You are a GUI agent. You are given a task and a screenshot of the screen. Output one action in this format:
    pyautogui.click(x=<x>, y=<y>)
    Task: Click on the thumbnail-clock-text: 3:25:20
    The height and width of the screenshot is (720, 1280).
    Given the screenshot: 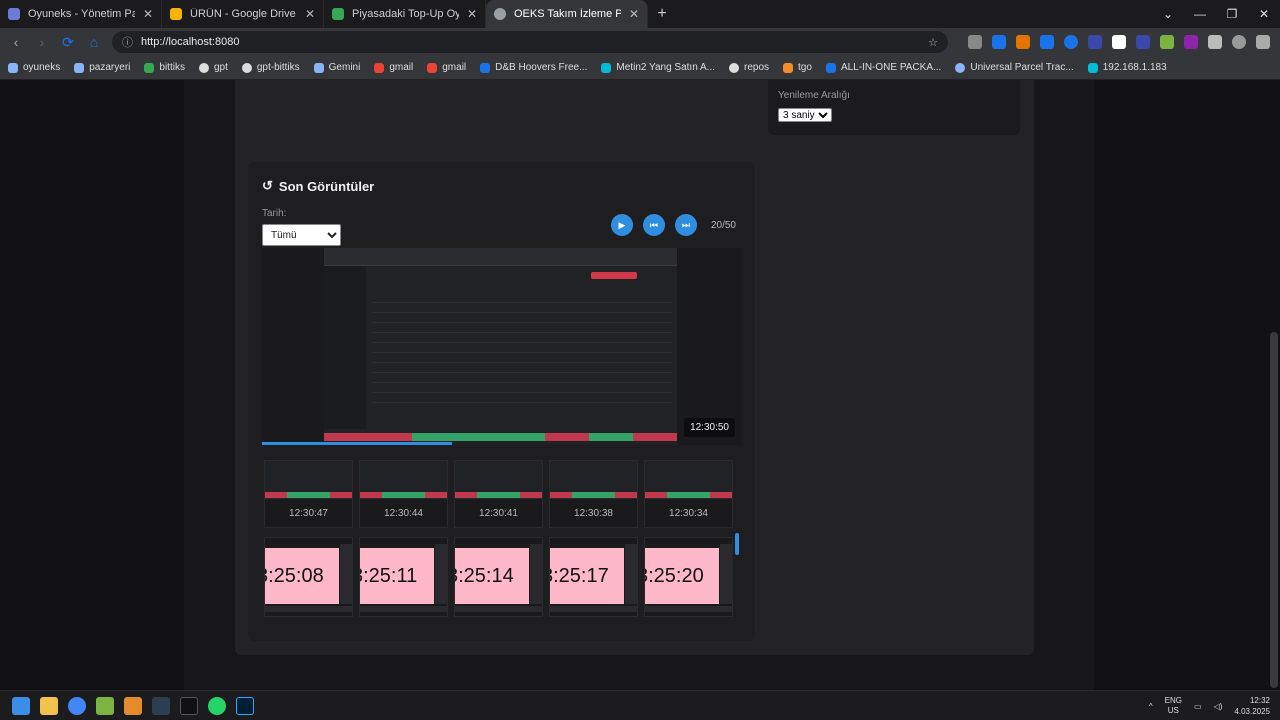 What is the action you would take?
    pyautogui.click(x=674, y=575)
    